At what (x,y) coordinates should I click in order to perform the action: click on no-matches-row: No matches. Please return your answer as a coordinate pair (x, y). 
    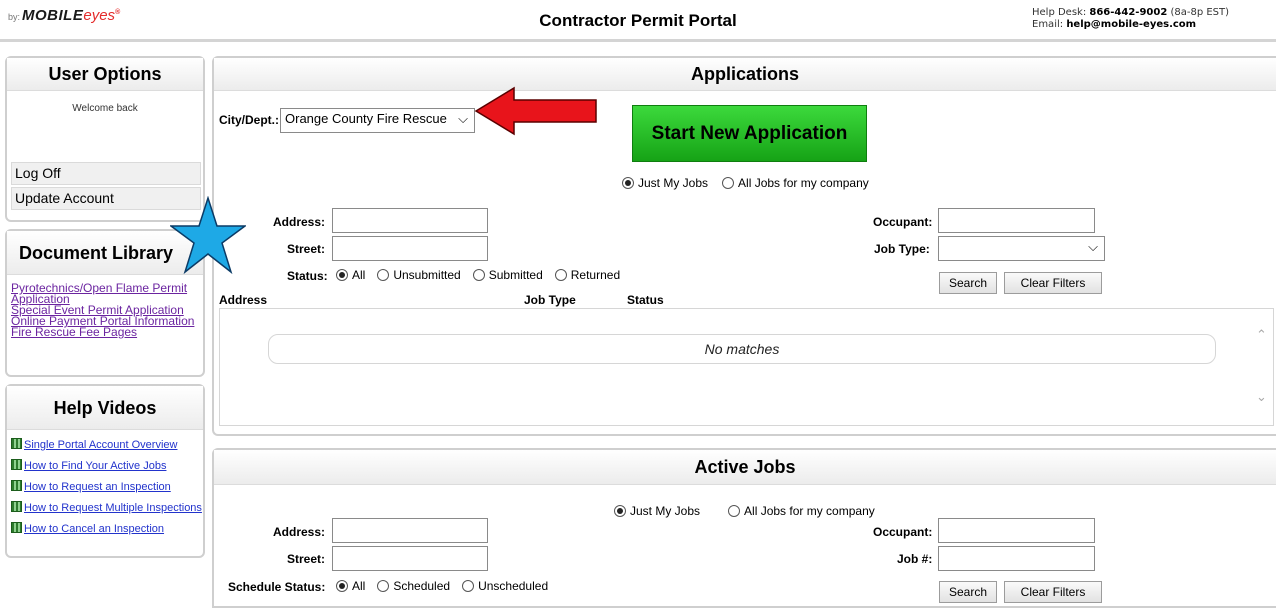
    Looking at the image, I should click on (742, 349).